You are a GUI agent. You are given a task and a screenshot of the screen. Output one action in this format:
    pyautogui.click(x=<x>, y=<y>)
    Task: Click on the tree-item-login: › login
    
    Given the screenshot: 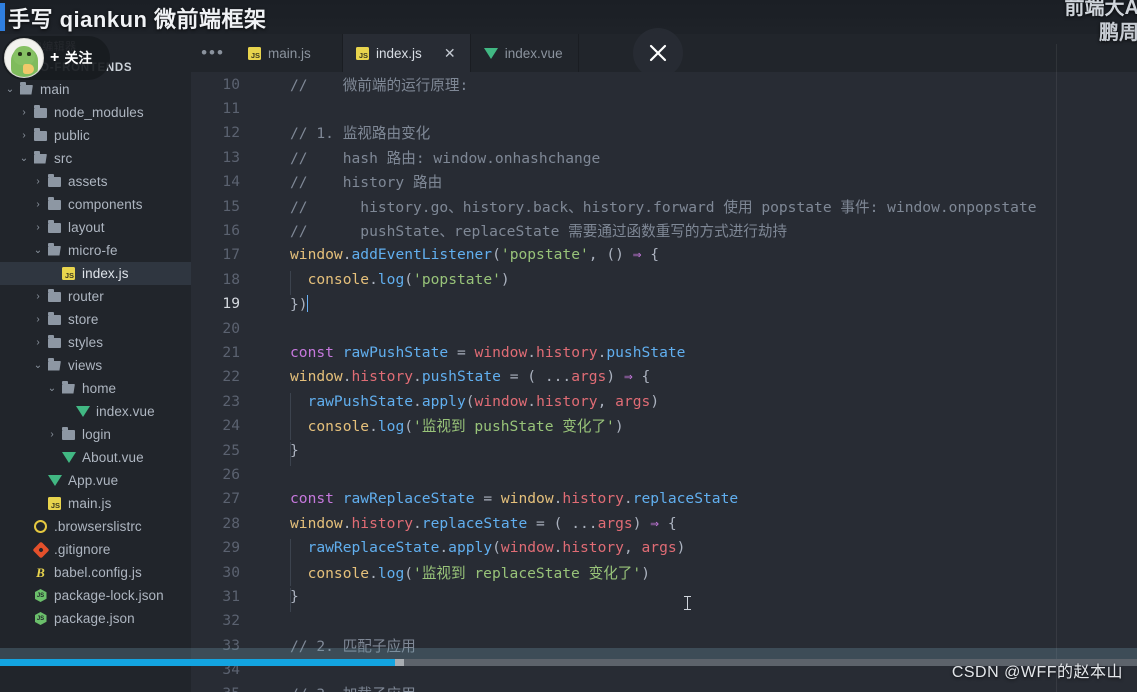 What is the action you would take?
    pyautogui.click(x=95, y=434)
    